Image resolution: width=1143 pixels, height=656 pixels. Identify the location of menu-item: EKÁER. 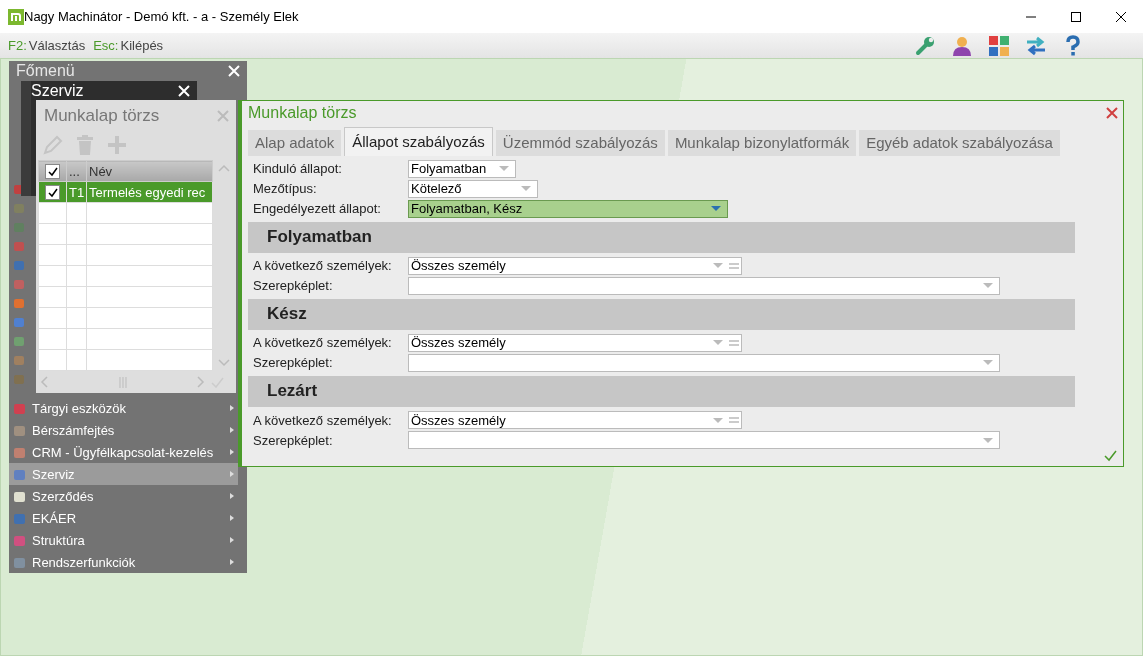
(123, 518).